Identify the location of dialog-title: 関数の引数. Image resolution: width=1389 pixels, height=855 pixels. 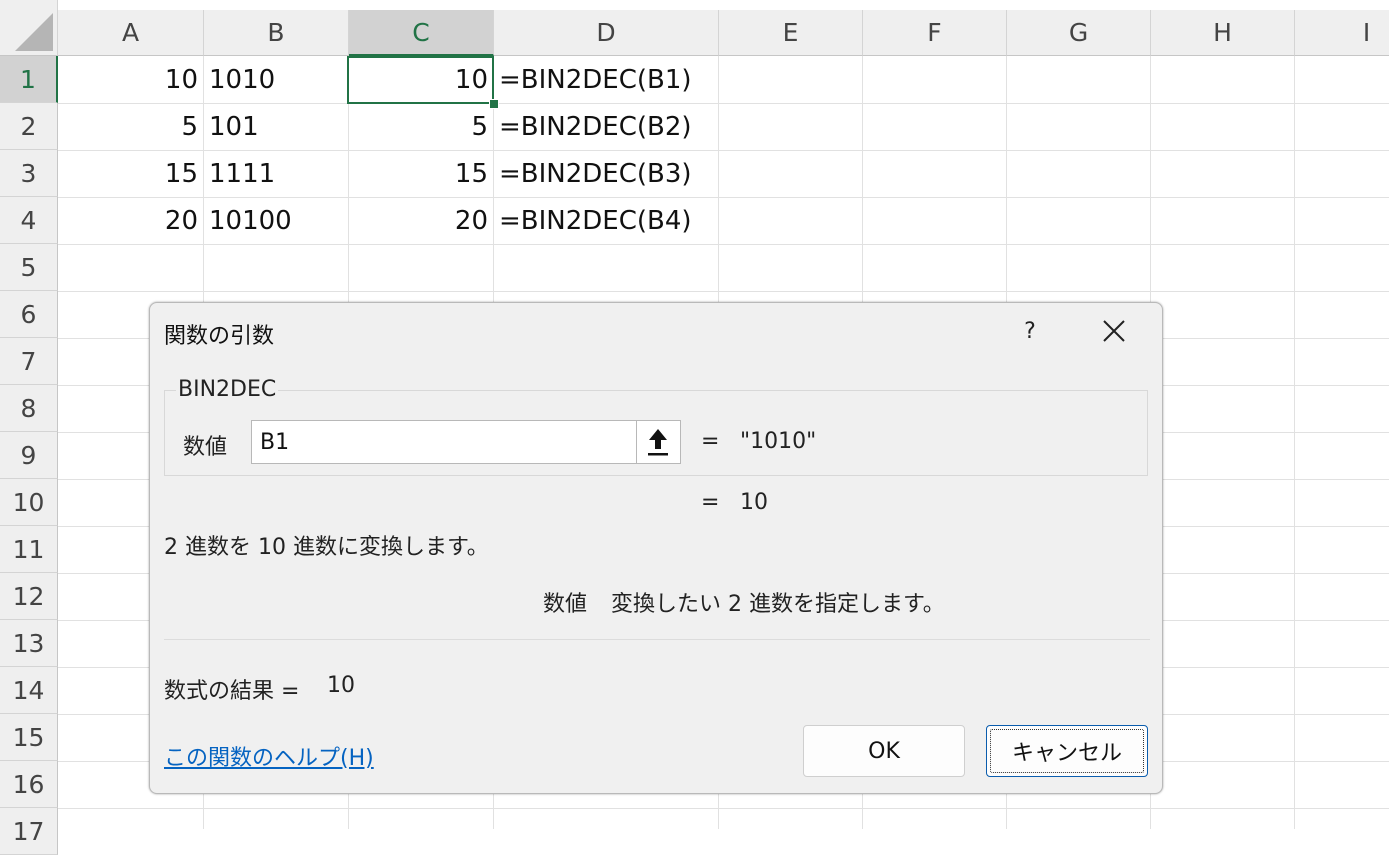
(219, 336).